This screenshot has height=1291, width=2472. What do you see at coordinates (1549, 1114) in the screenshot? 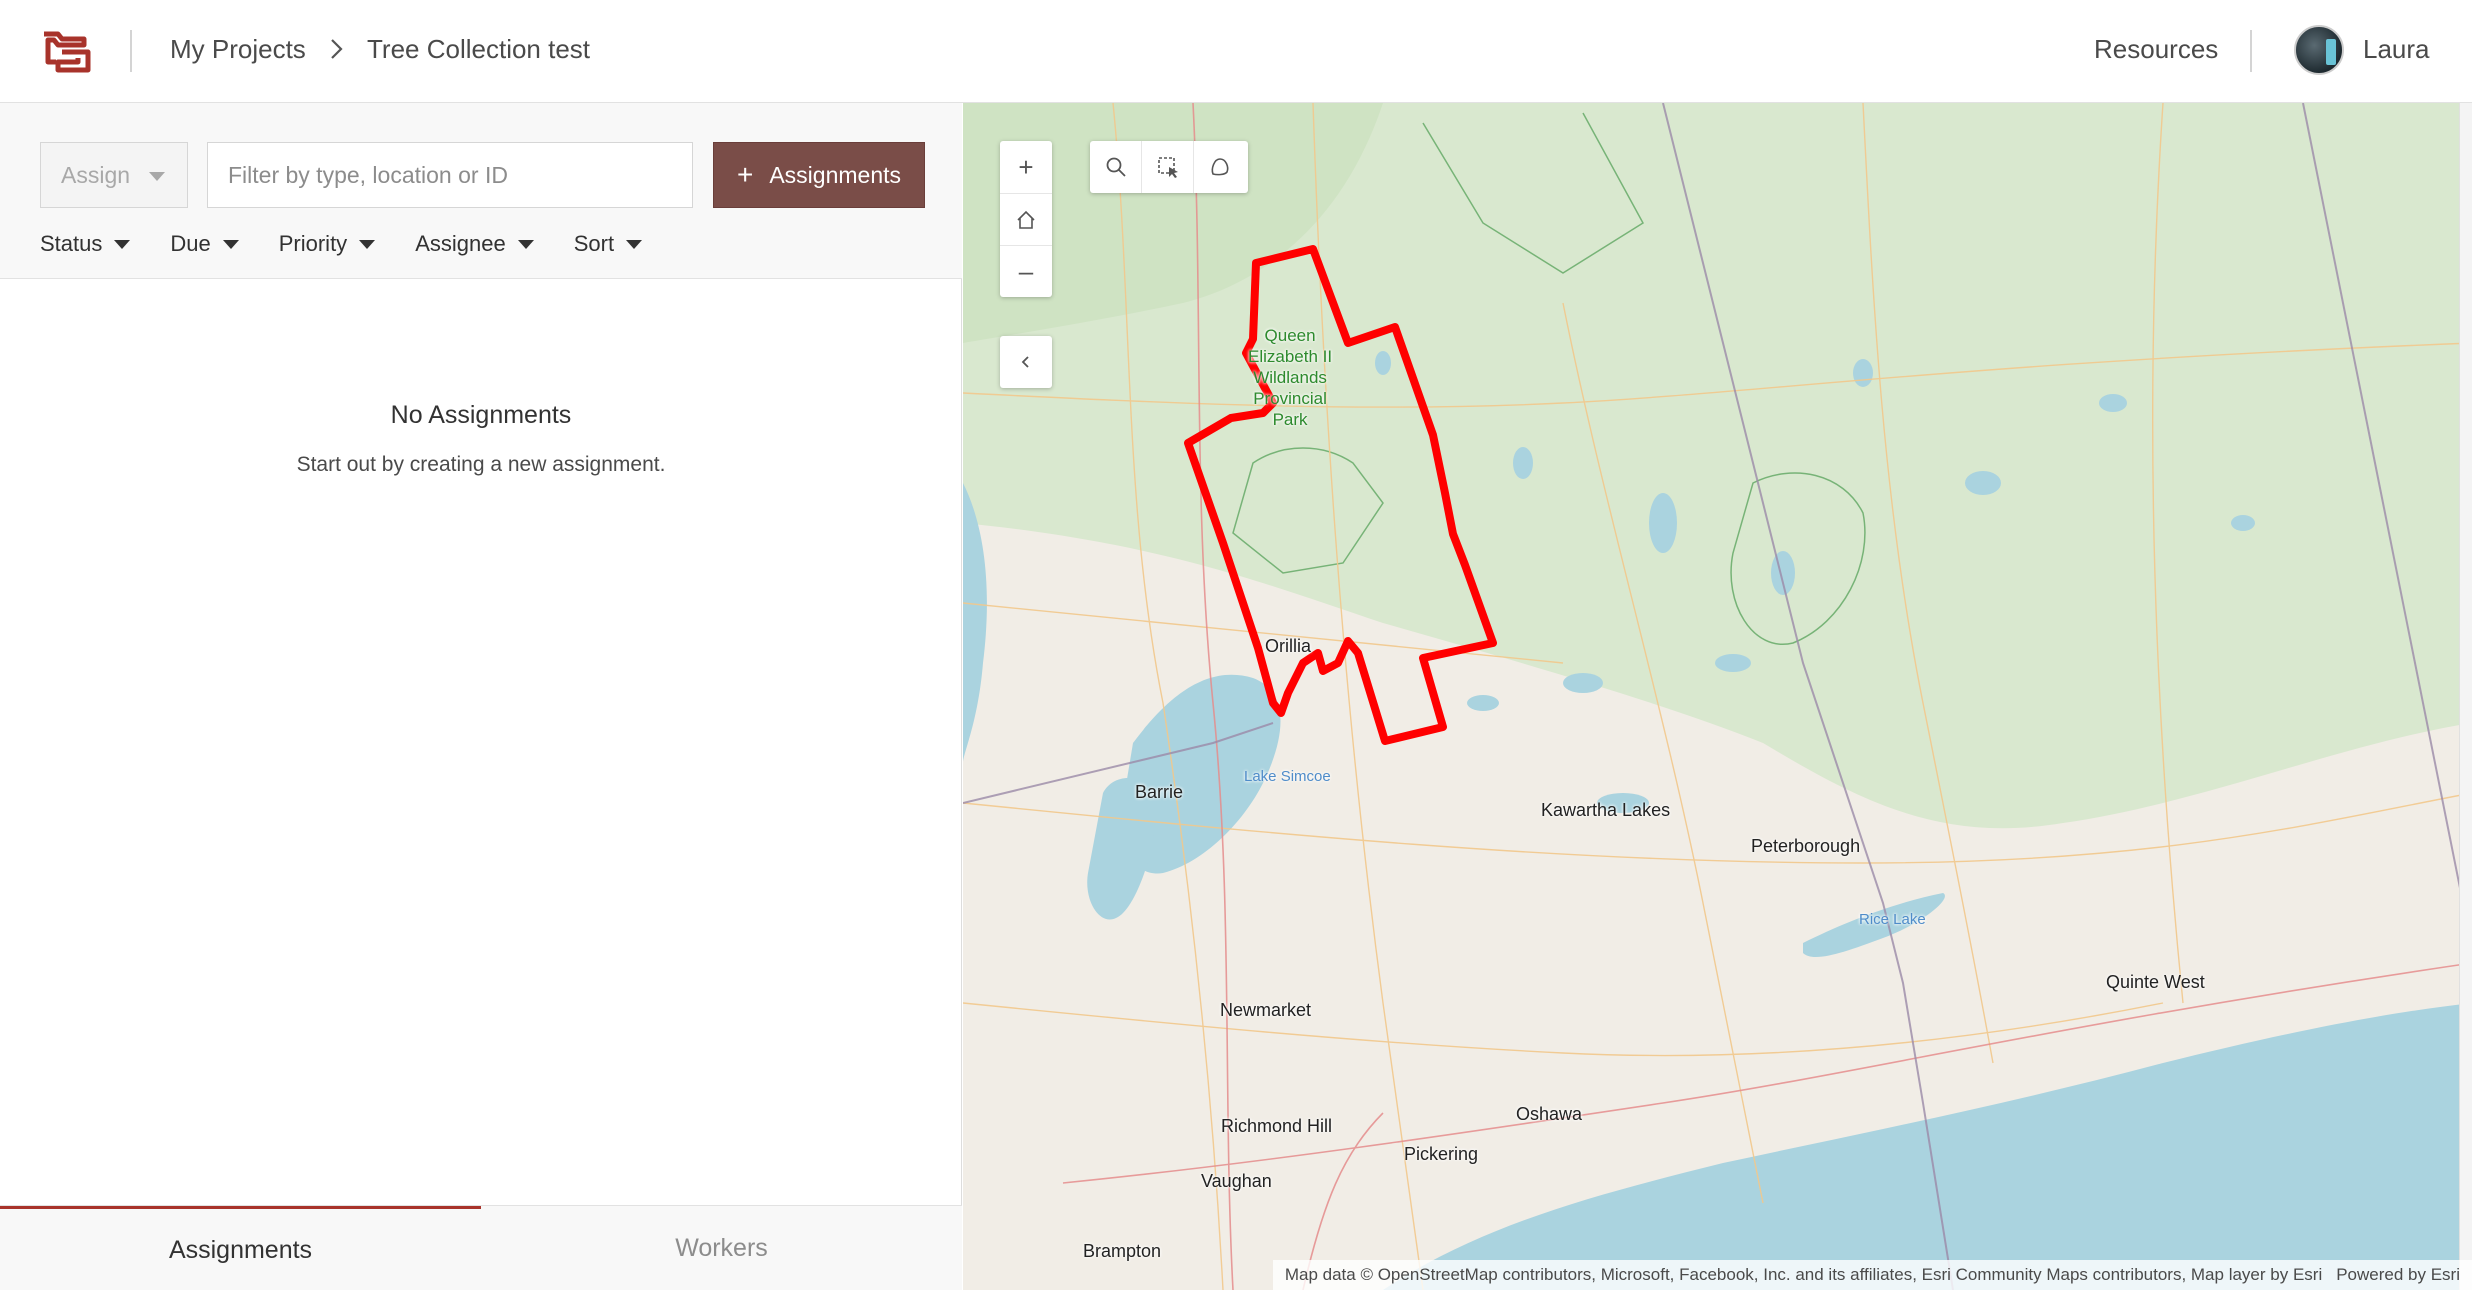
I see `city-label-oshawa: Oshawa` at bounding box center [1549, 1114].